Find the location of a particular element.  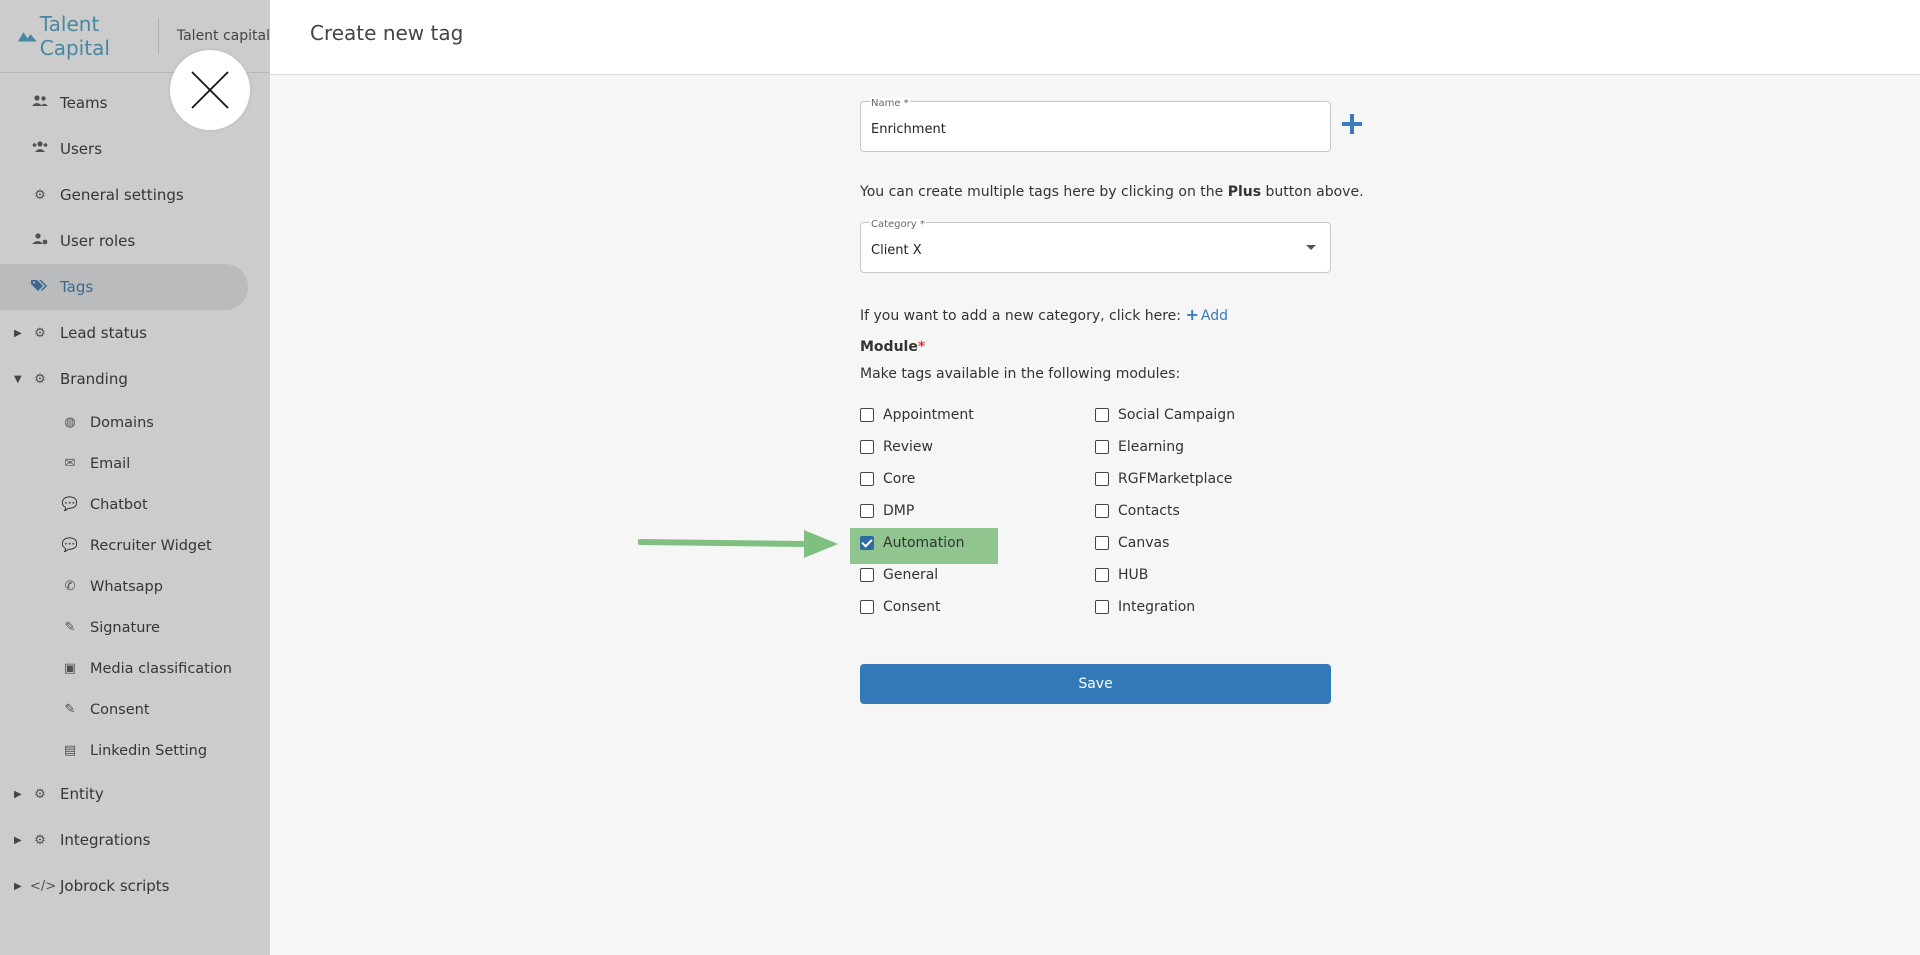

checkbox-label: HUB is located at coordinates (1133, 575).